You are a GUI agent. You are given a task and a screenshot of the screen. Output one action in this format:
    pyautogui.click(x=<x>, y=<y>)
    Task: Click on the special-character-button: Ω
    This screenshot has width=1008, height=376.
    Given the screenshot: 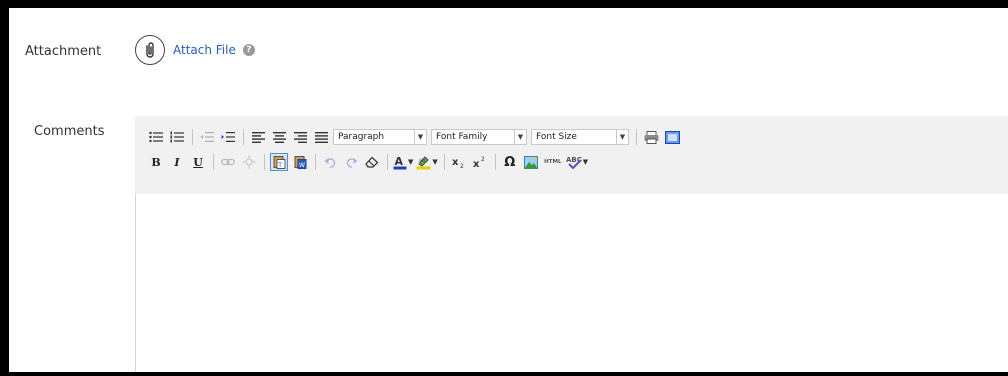 What is the action you would take?
    pyautogui.click(x=510, y=162)
    